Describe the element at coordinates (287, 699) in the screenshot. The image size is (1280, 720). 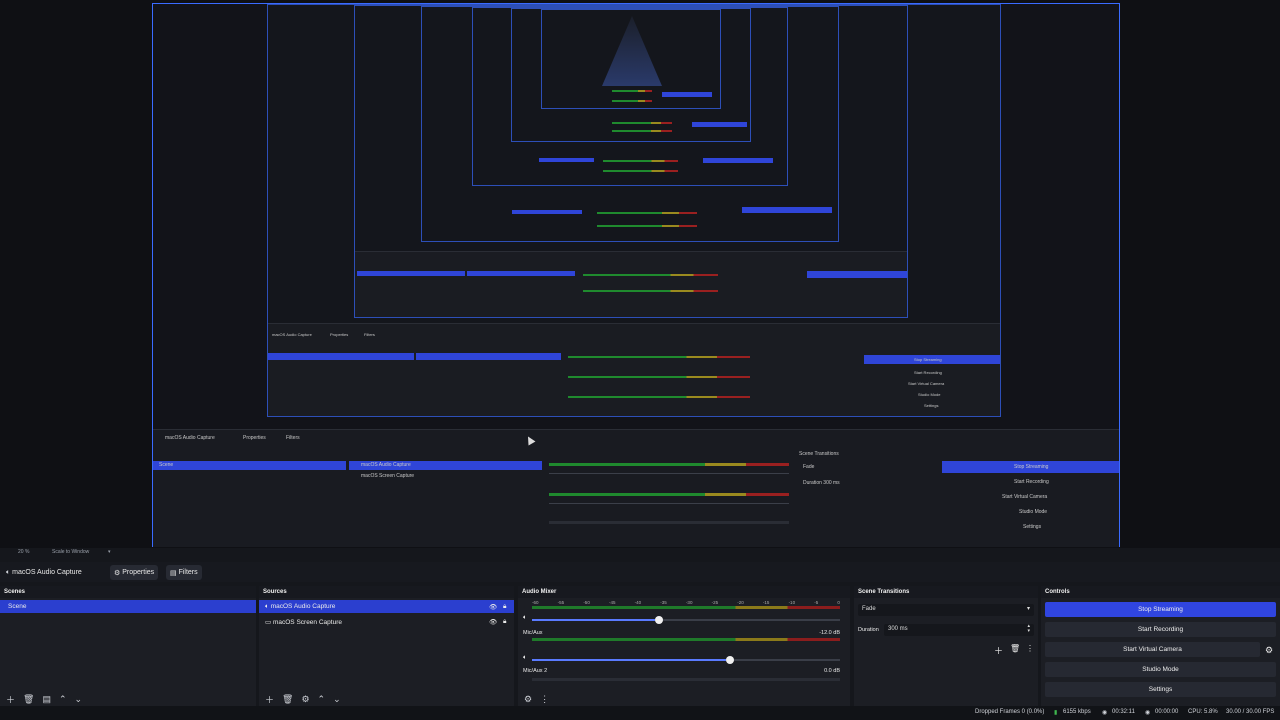
I see `remove-source-icon: 🗑︎` at that location.